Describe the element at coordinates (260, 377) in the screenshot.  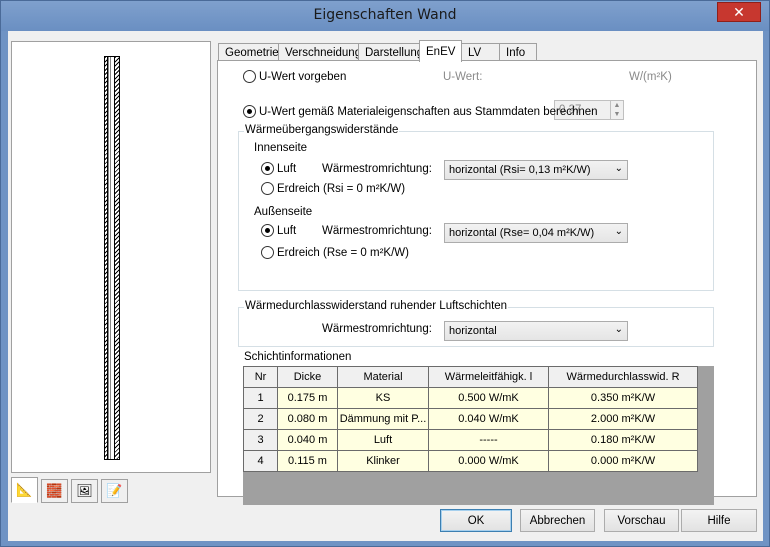
I see `col-nr: Nr` at that location.